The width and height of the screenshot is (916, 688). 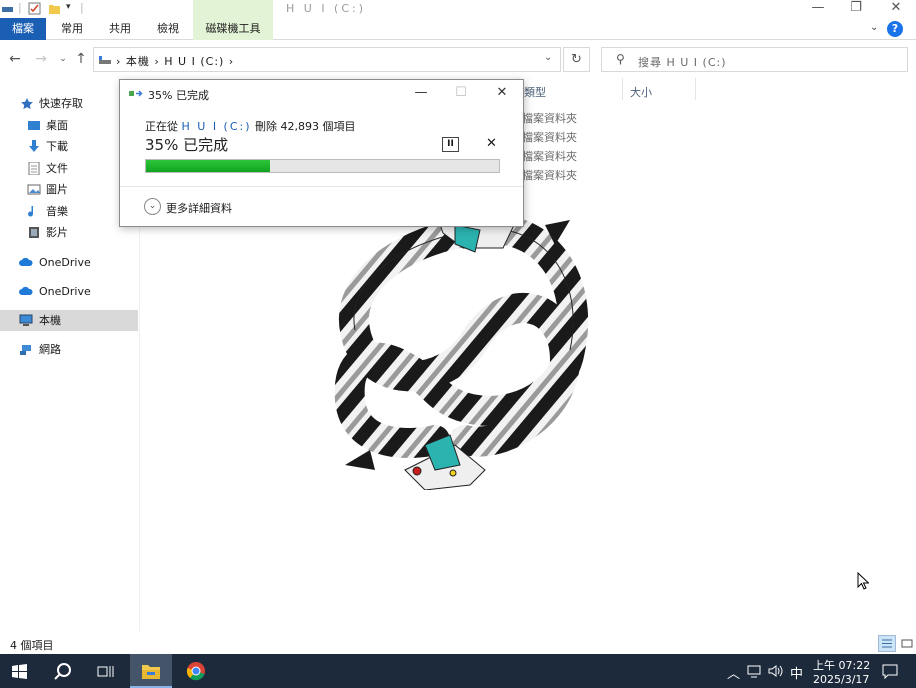 I want to click on dialog-maximize-button: ☐, so click(x=461, y=93).